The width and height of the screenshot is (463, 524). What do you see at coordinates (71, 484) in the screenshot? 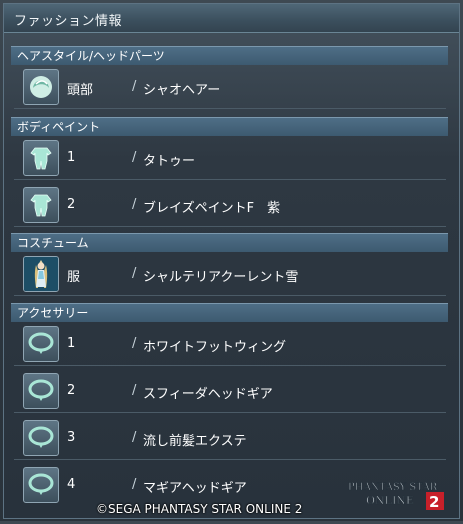
I see `slot-label: 4` at bounding box center [71, 484].